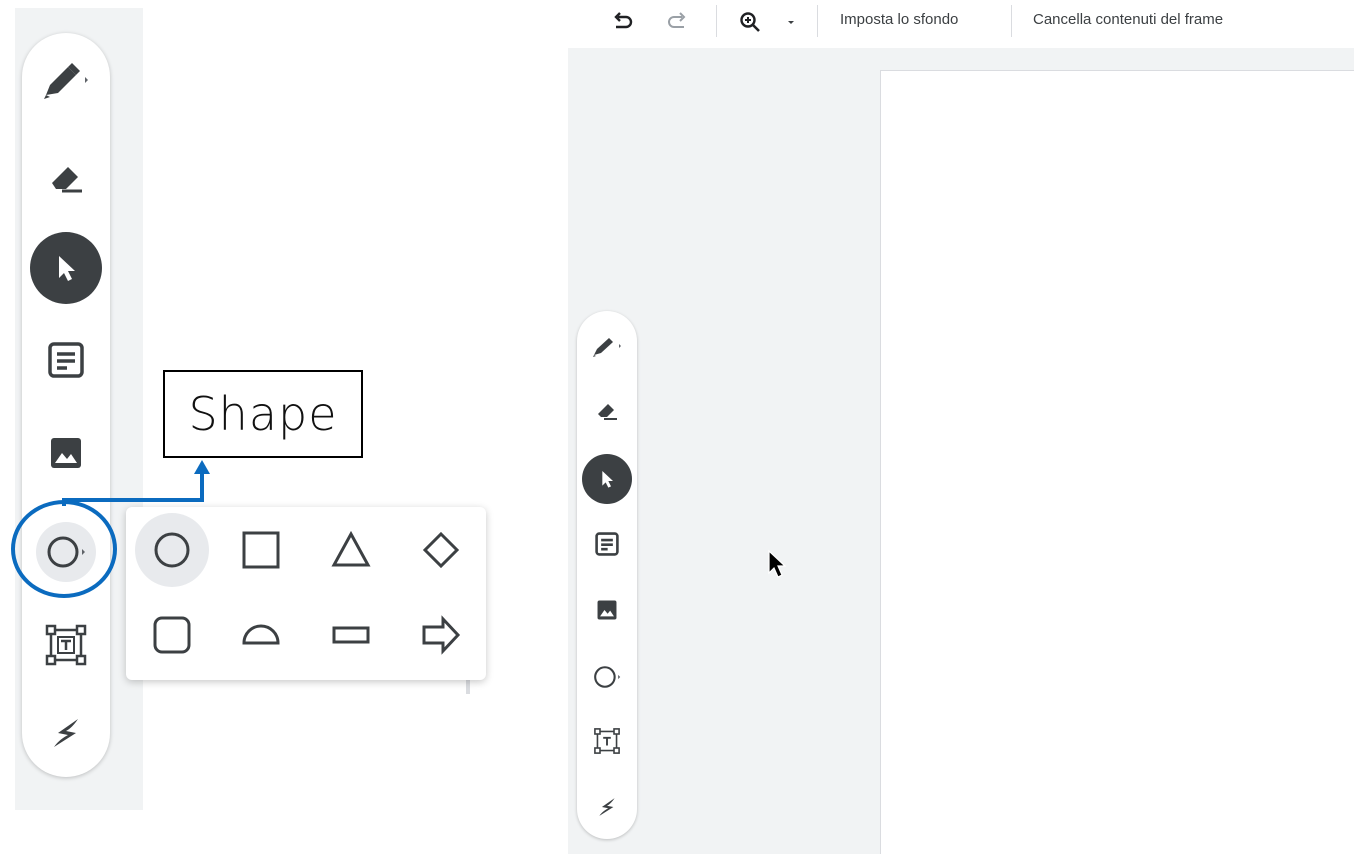  I want to click on triangle-icon, so click(351, 548).